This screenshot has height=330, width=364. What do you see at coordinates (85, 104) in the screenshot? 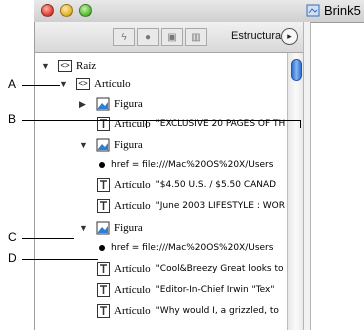
I see `collapsed-triangle-icon: ▶` at bounding box center [85, 104].